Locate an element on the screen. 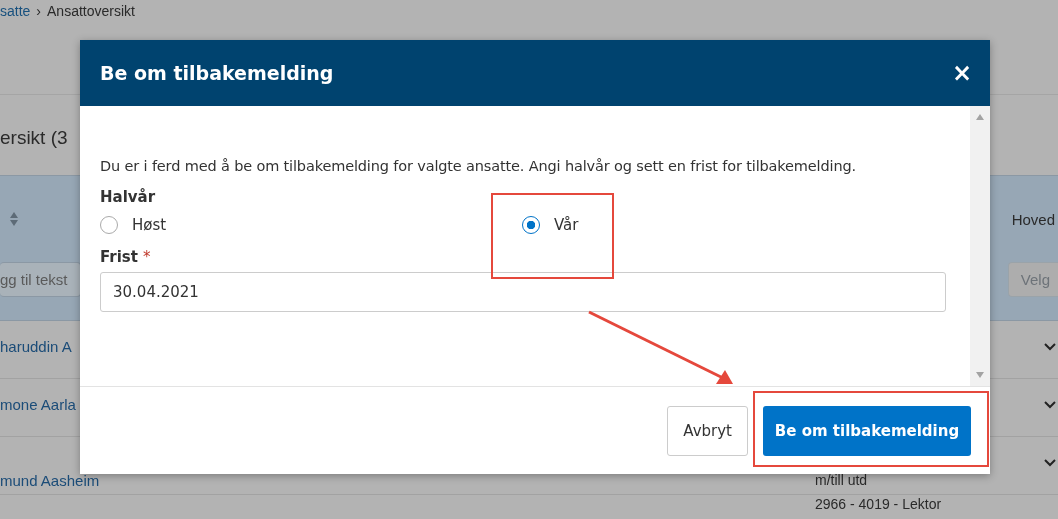  field-label: Frist is located at coordinates (119, 257).